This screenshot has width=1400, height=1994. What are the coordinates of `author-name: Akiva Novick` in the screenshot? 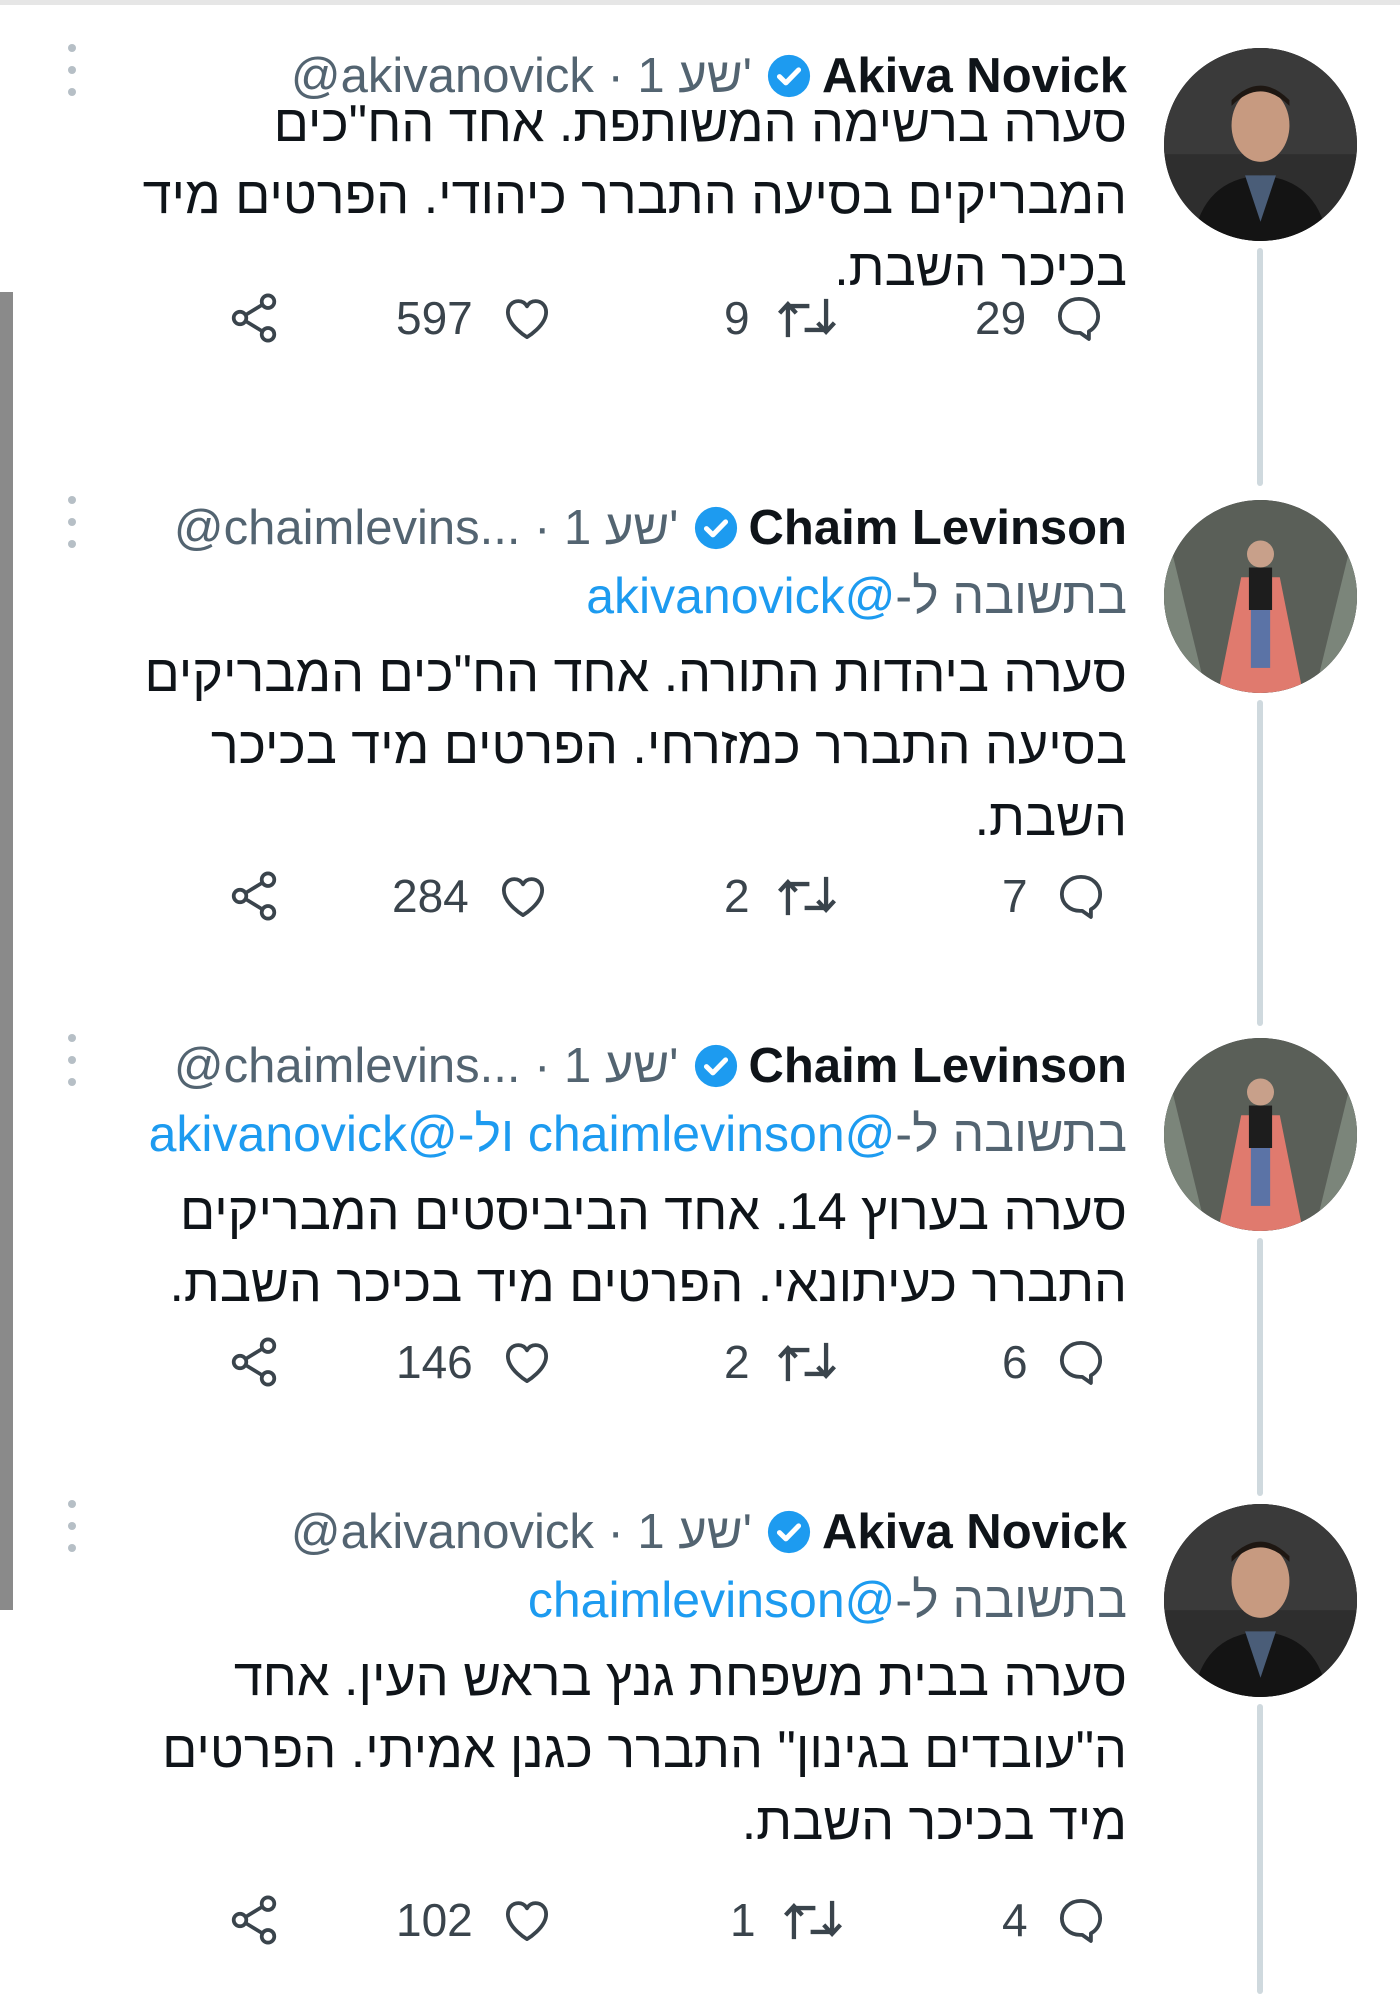 It's located at (974, 1532).